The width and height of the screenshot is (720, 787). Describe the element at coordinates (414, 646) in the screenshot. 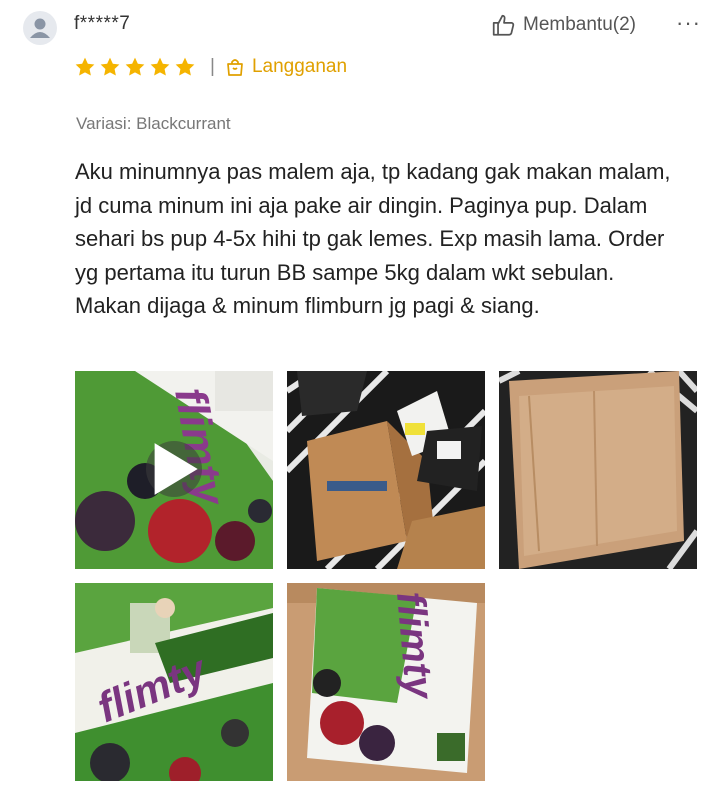

I see `brand-text: flimty` at that location.